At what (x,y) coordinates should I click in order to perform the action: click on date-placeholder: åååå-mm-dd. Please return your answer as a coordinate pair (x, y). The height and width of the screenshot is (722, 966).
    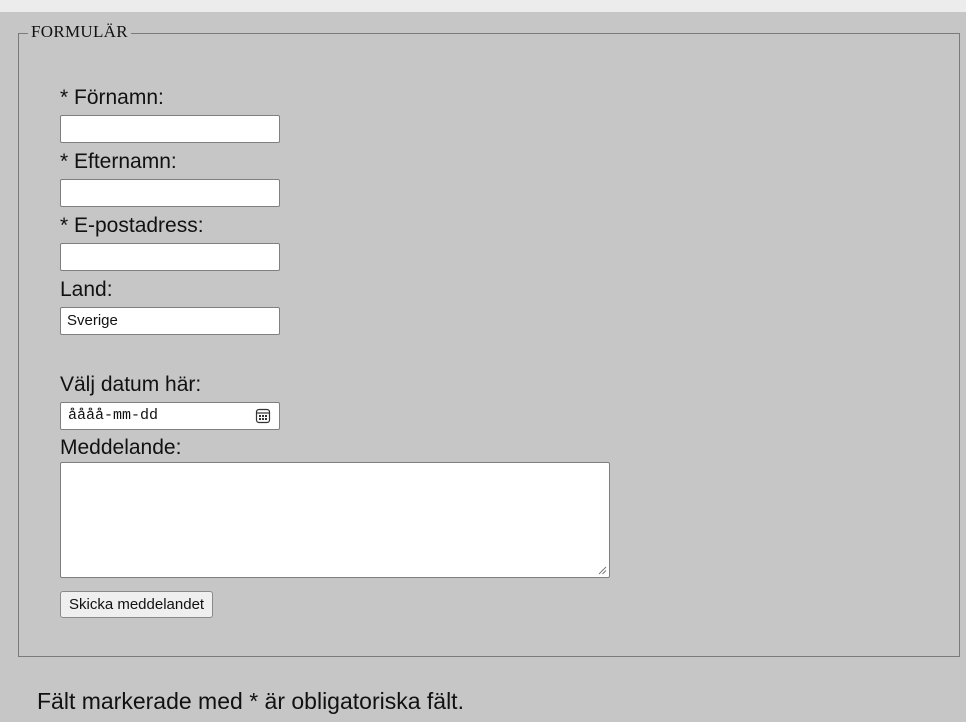
    Looking at the image, I should click on (113, 415).